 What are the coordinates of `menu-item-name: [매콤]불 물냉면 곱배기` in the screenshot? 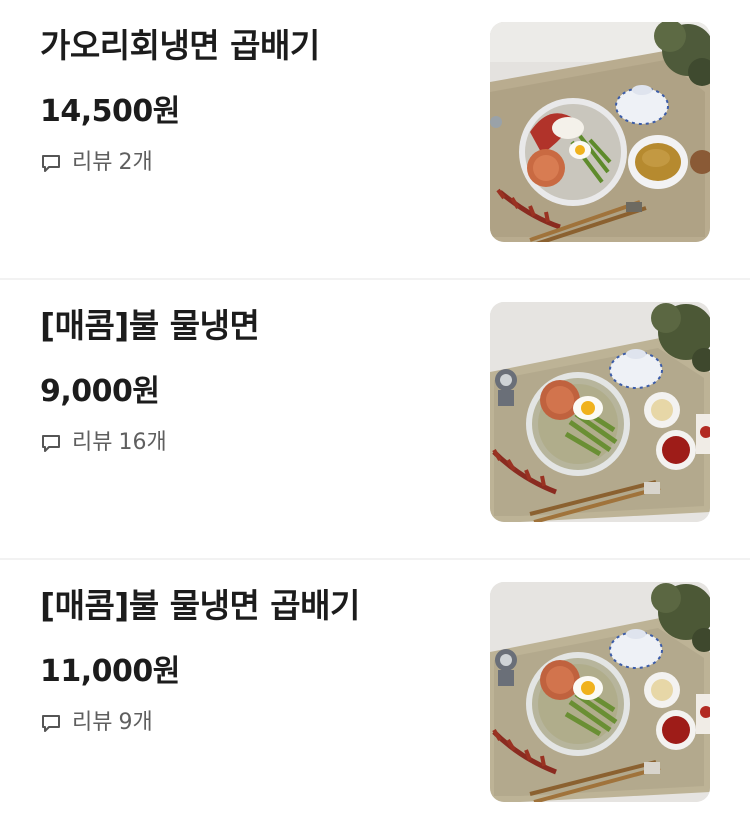 It's located at (200, 605).